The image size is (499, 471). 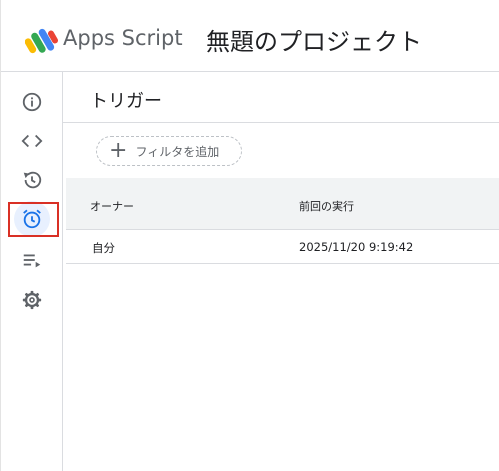 I want to click on code-icon, so click(x=32, y=141).